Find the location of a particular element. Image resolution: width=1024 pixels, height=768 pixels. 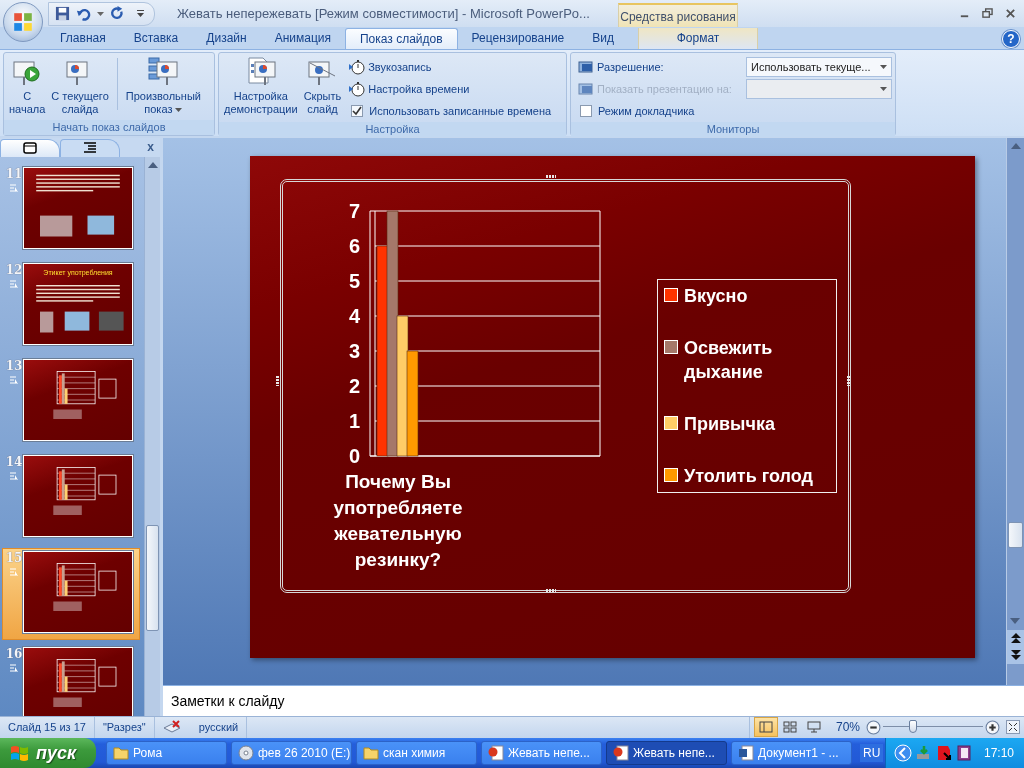

slider-thumb is located at coordinates (913, 727).